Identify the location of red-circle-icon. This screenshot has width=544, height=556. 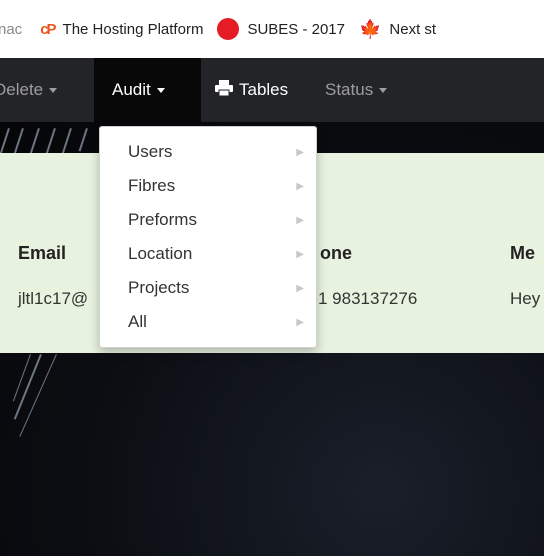
(228, 29).